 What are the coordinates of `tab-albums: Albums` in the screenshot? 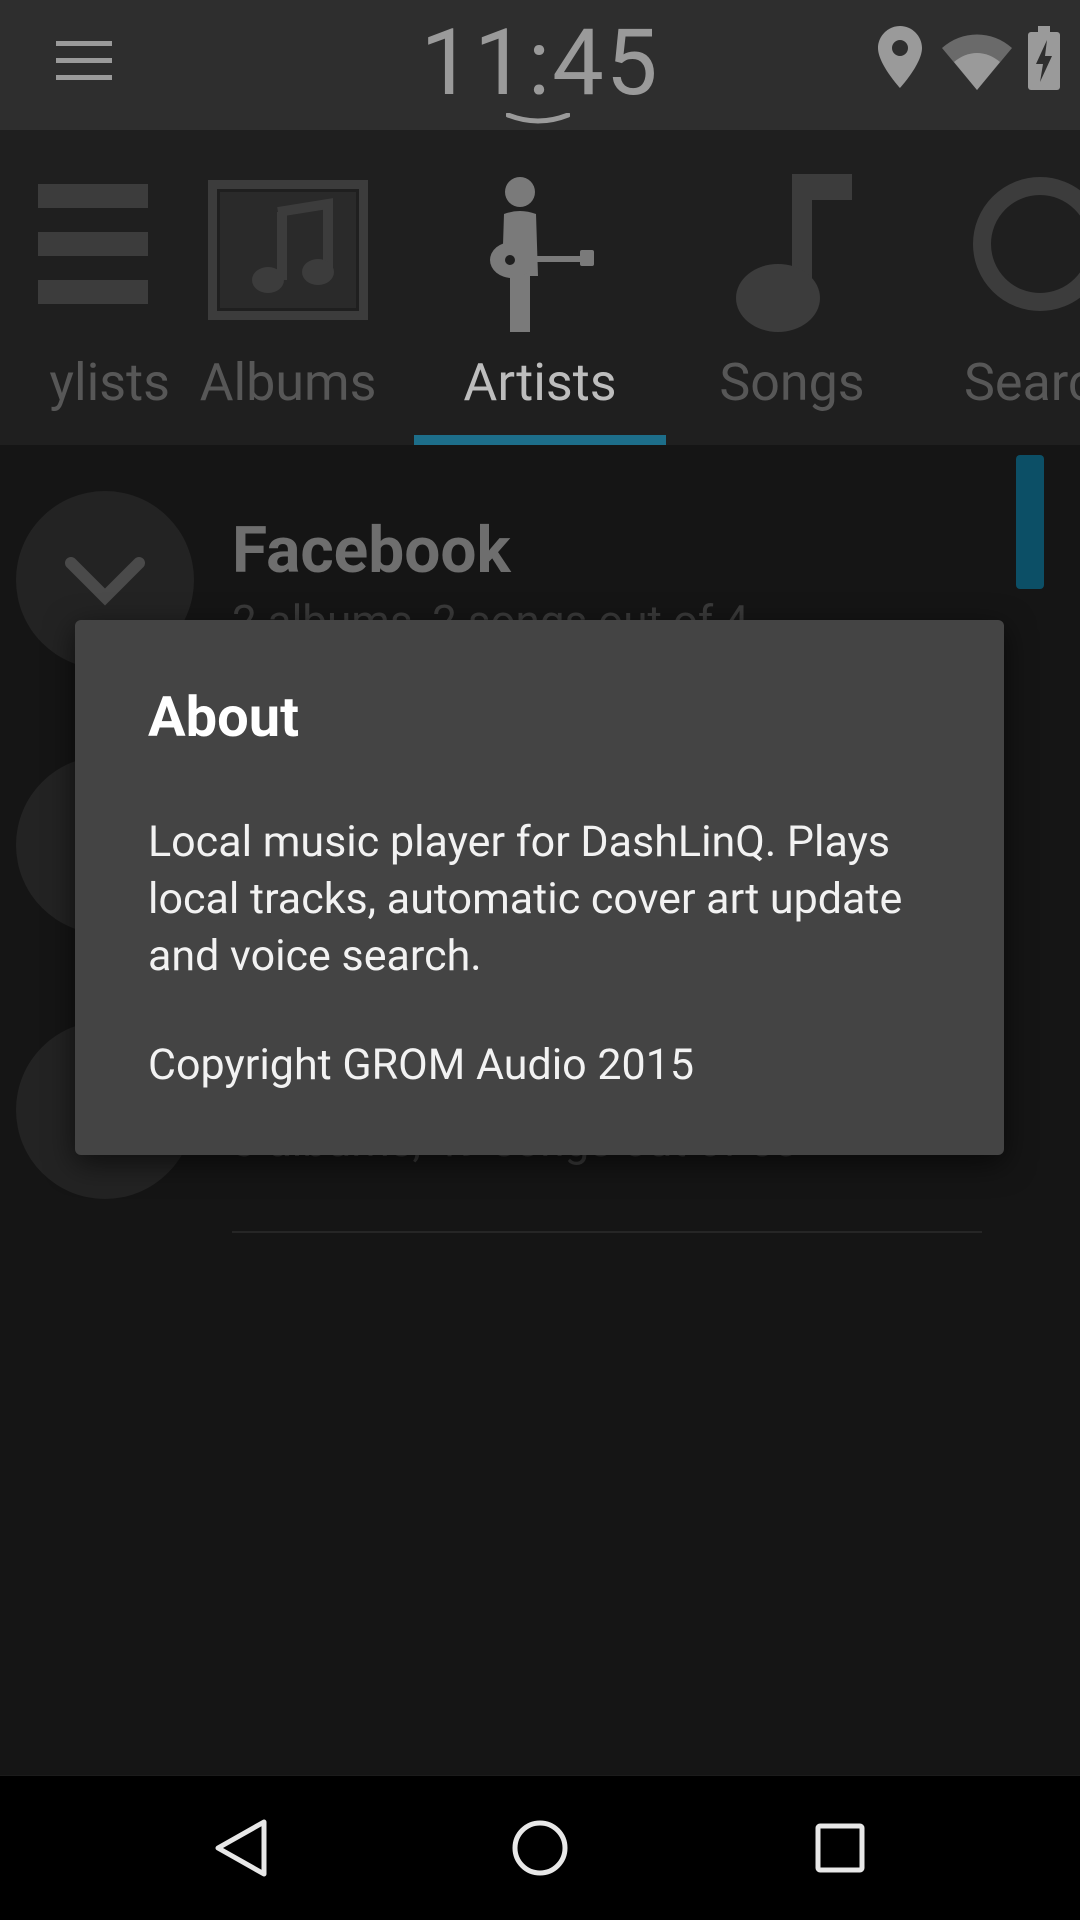 It's located at (288, 287).